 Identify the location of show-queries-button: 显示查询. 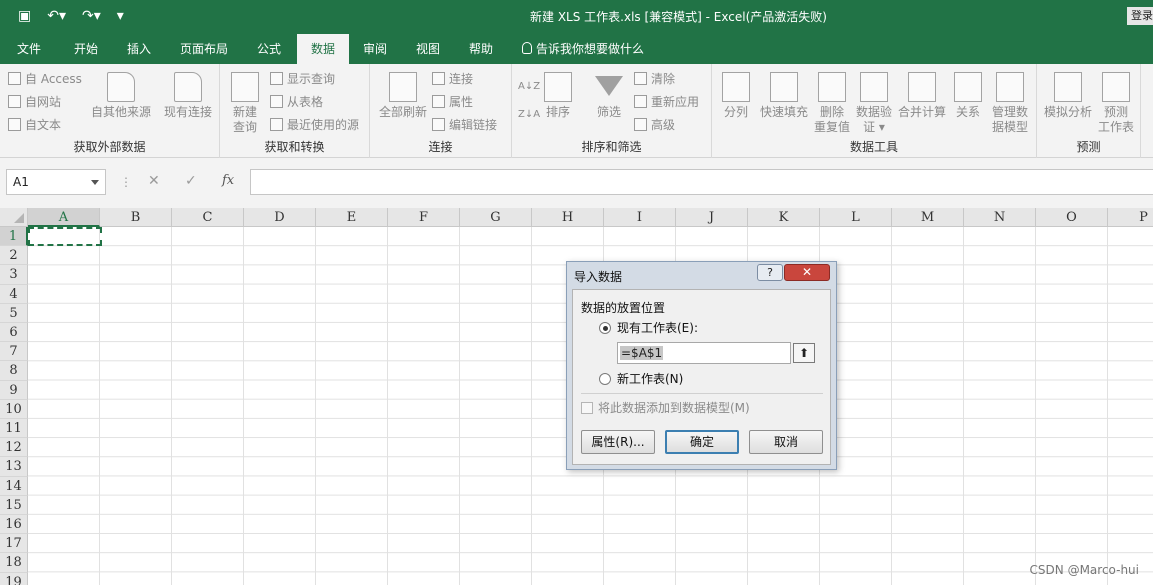
(302, 79).